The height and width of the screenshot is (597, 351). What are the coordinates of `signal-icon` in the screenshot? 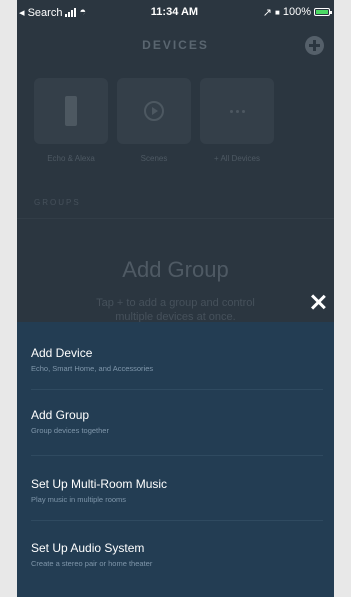 It's located at (71, 12).